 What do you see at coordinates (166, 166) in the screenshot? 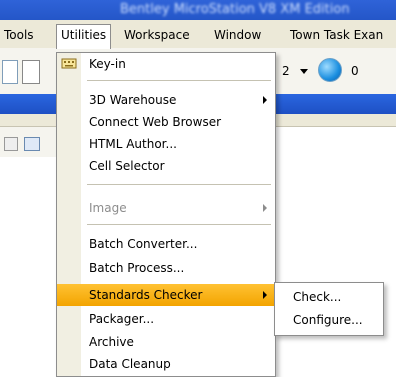
I see `menu-item-cell-selector: Cell Selector` at bounding box center [166, 166].